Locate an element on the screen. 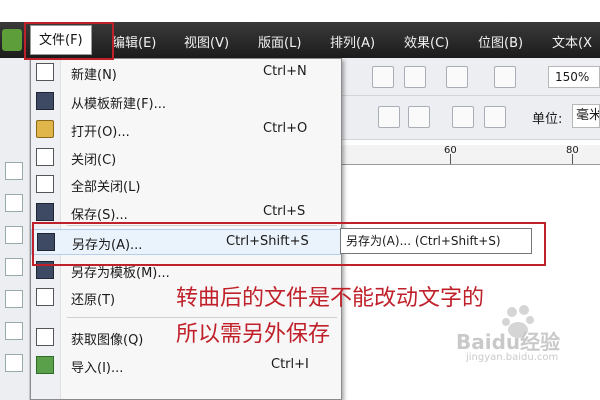 This screenshot has width=600, height=400. menu-item-new: 新建(N) Ctrl+N is located at coordinates (186, 73).